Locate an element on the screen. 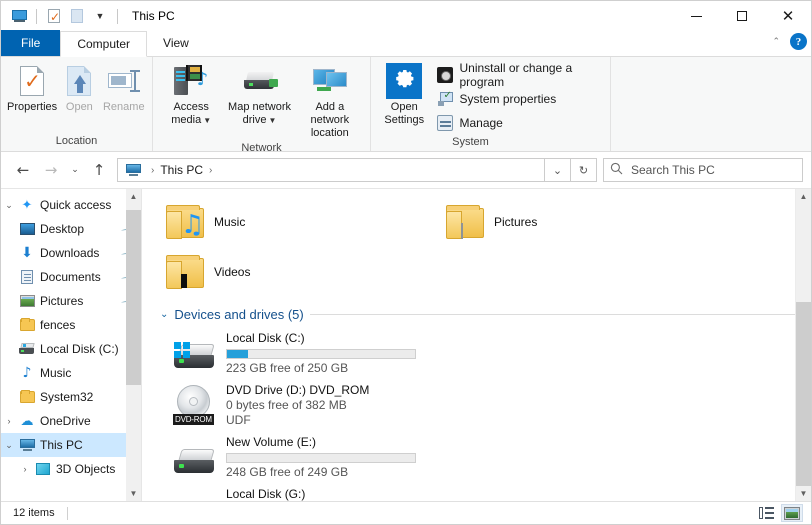  devices-and-drives-header: ⌄ Devices and drives (5) is located at coordinates (485, 314).